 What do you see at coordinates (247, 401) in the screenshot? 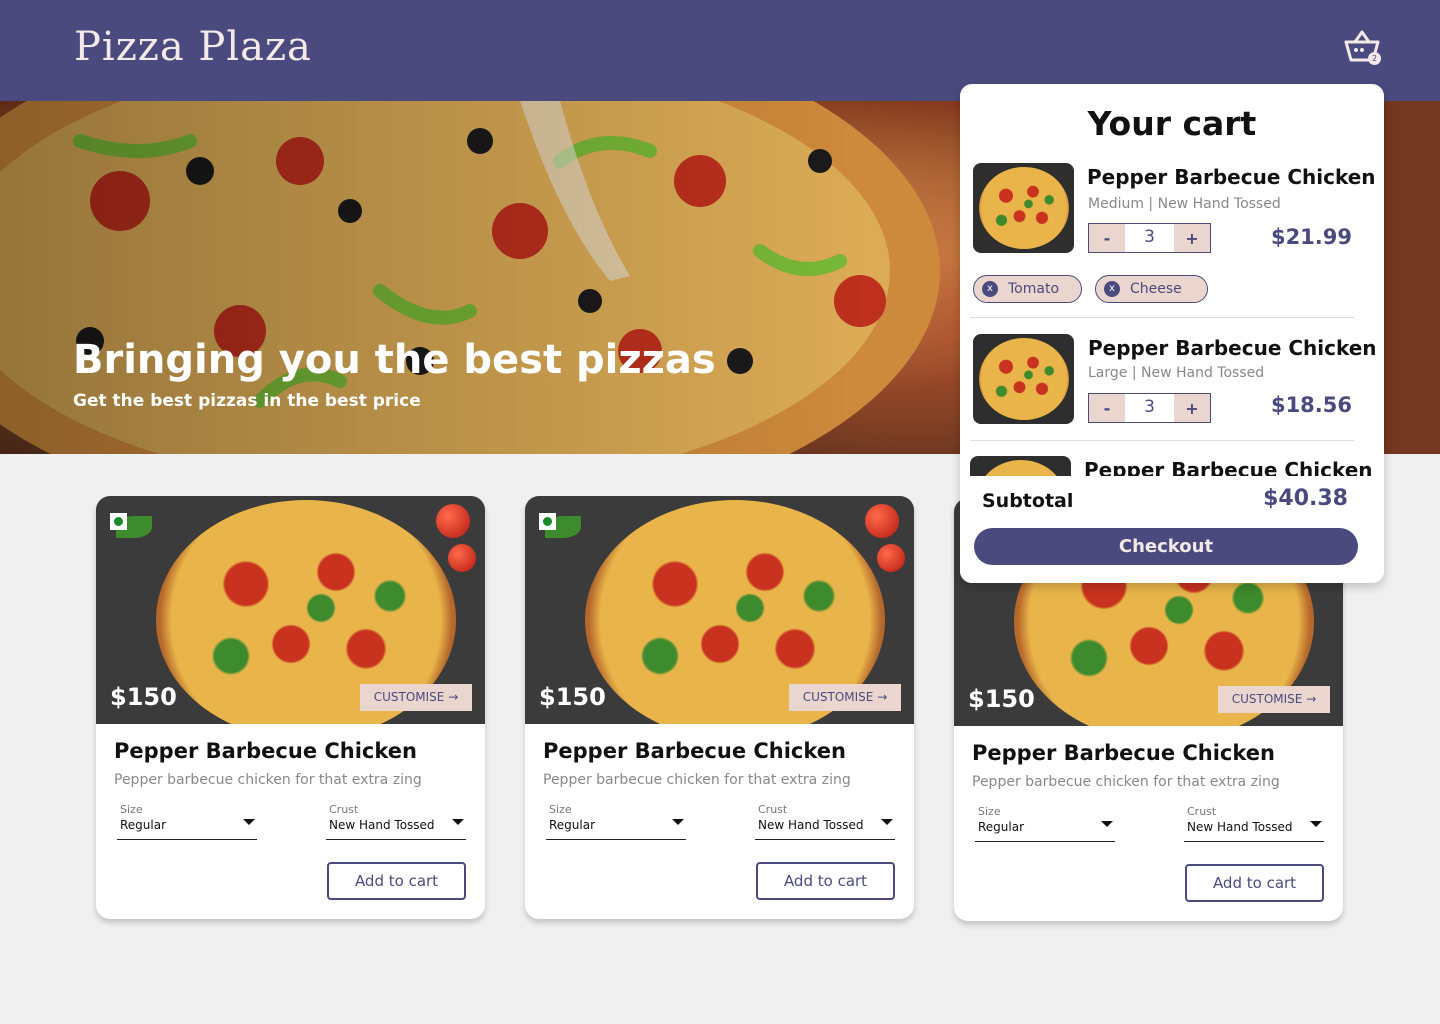
I see `hero-subtitle: Get the best pizzas in the best price` at bounding box center [247, 401].